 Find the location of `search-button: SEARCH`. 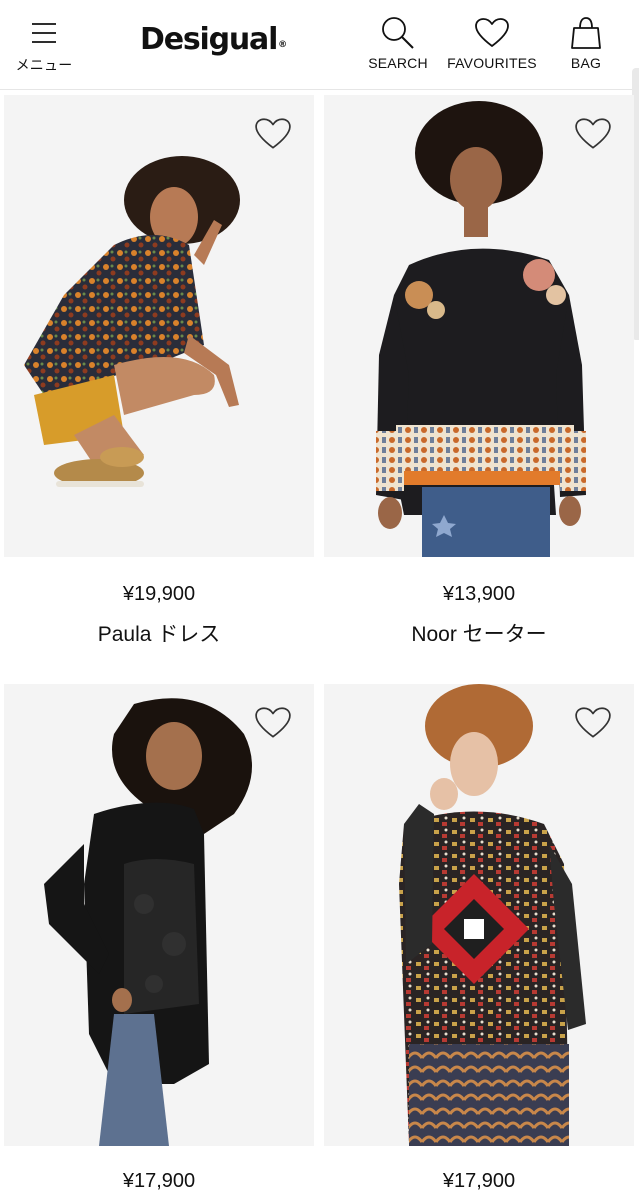

search-button: SEARCH is located at coordinates (398, 42).